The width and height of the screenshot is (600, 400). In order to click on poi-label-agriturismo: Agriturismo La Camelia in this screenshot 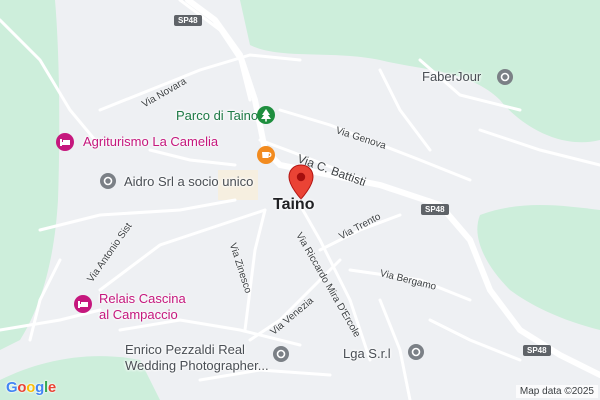, I will do `click(150, 142)`.